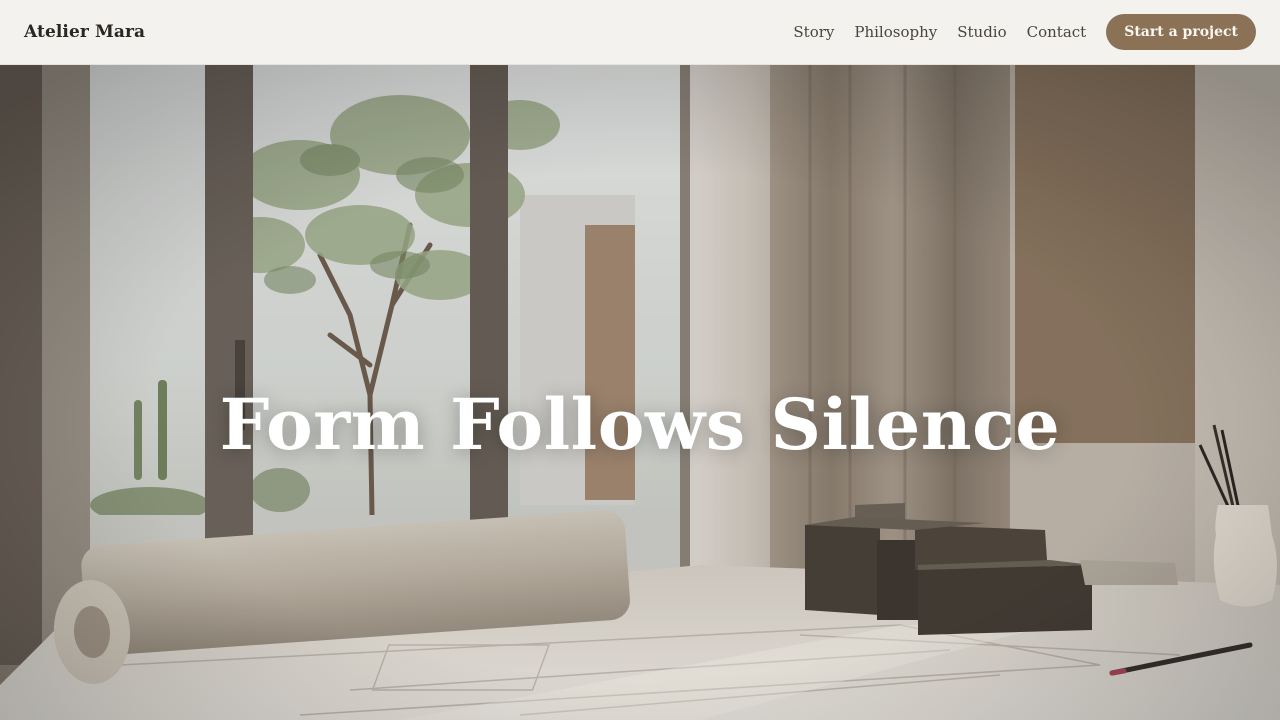 This screenshot has height=720, width=1280. Describe the element at coordinates (981, 32) in the screenshot. I see `nav-link-studio: Studio` at that location.